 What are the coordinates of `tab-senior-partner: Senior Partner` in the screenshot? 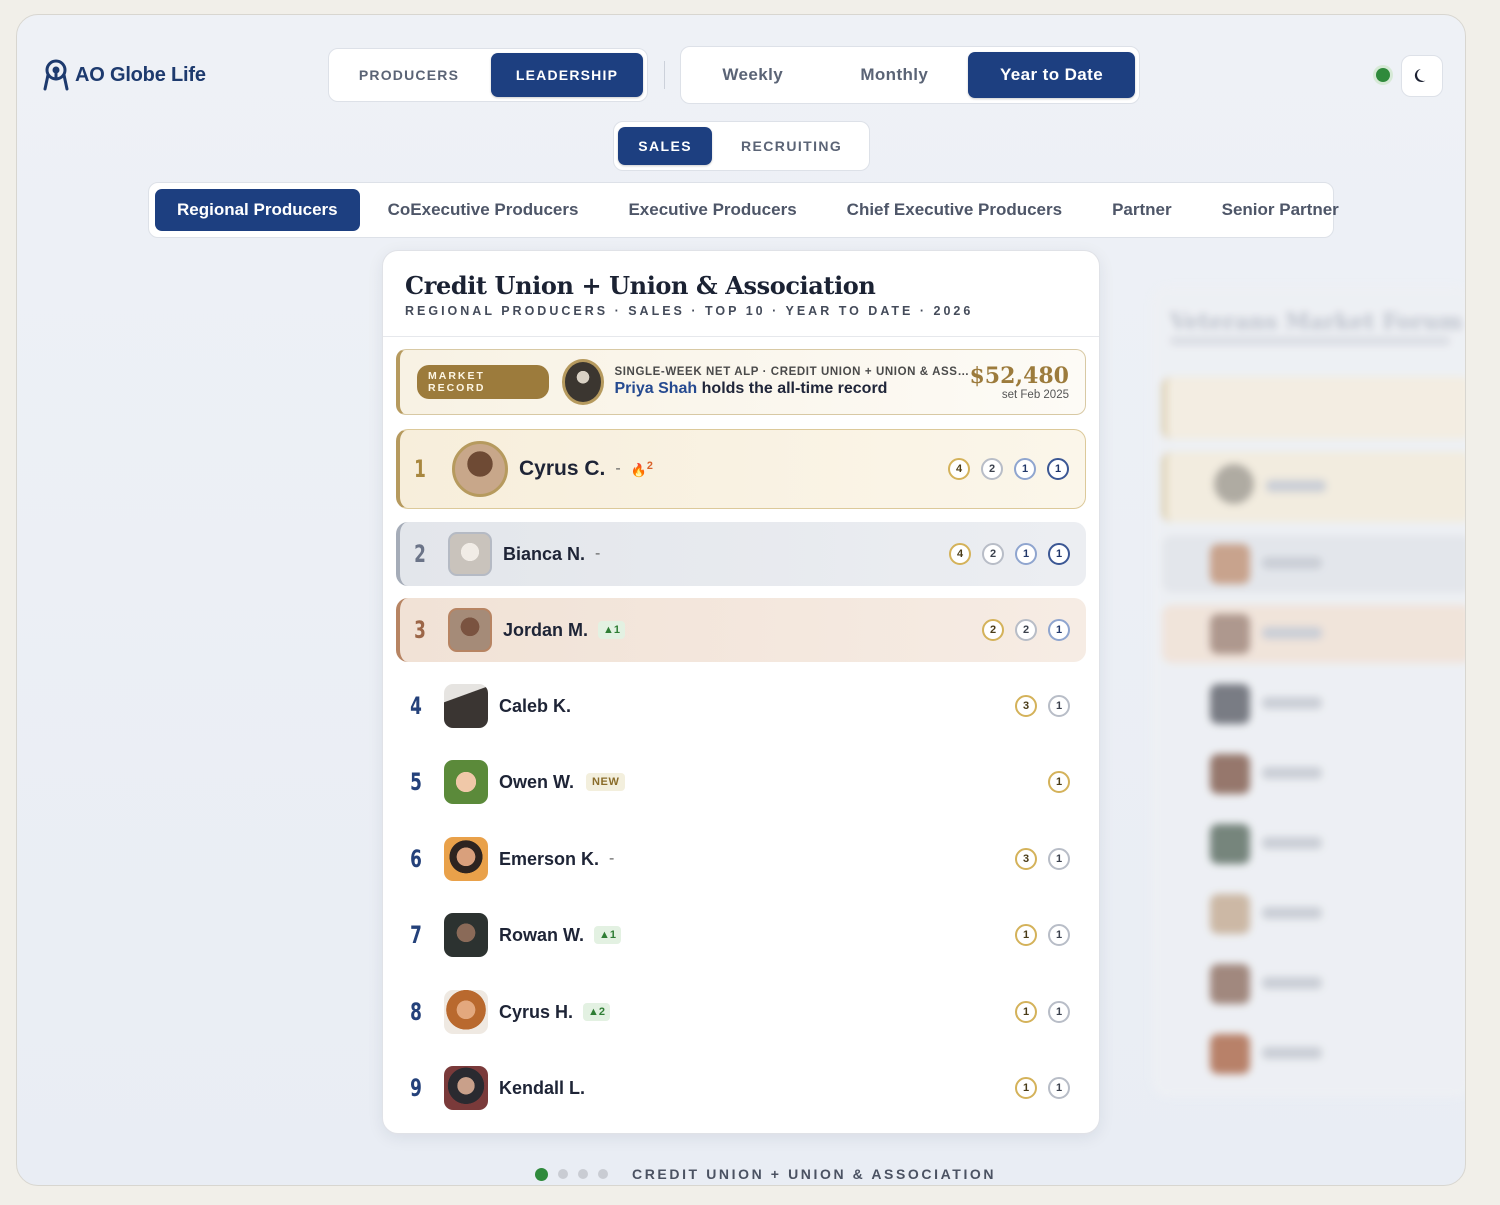 It's located at (1280, 210).